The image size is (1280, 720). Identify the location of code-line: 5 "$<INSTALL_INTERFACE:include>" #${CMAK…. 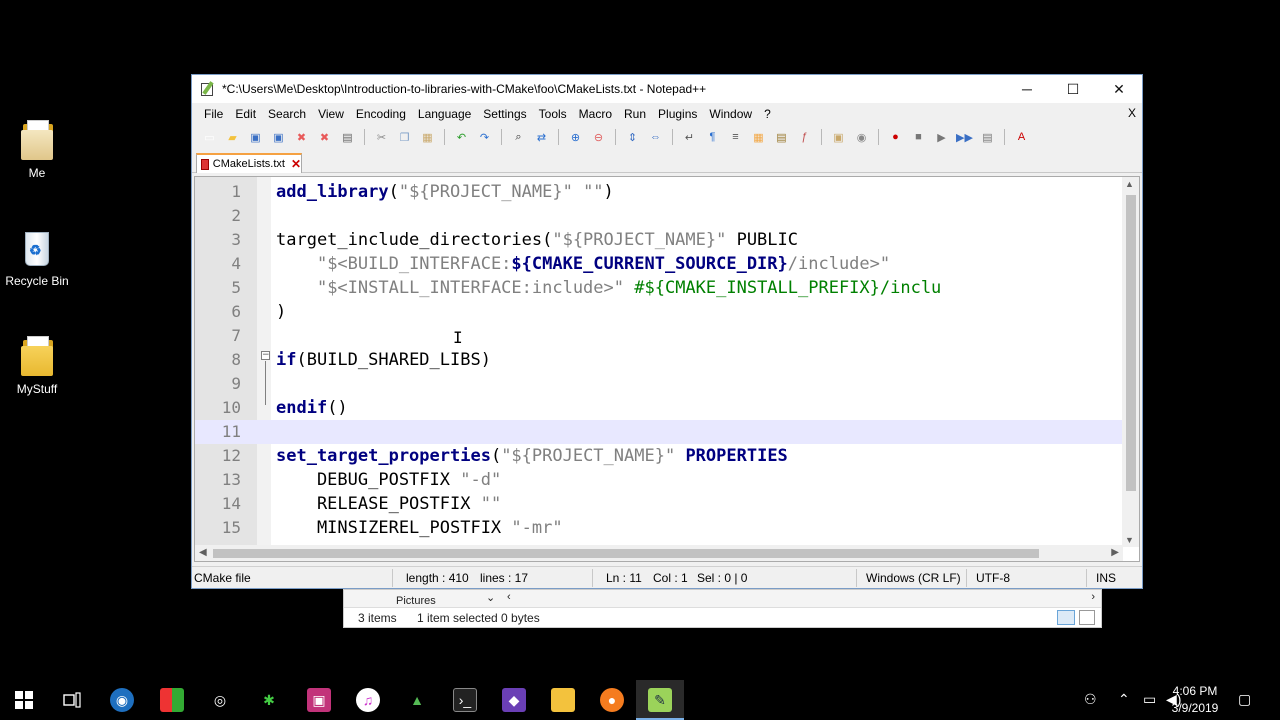
(659, 288).